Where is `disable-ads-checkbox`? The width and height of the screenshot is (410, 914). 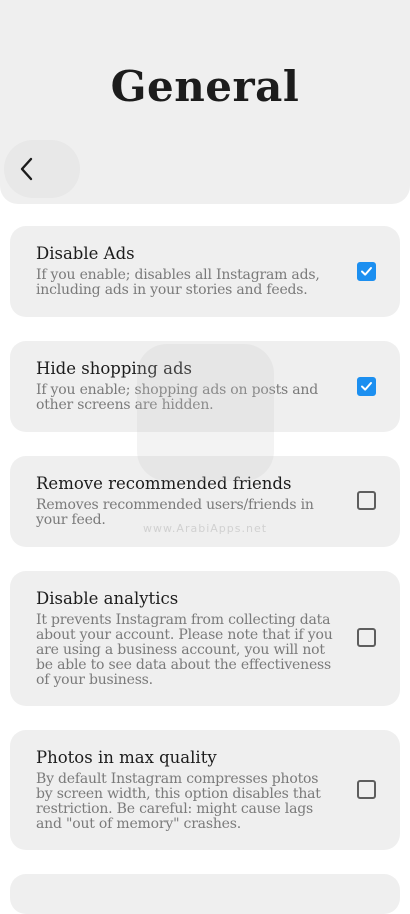 disable-ads-checkbox is located at coordinates (366, 271).